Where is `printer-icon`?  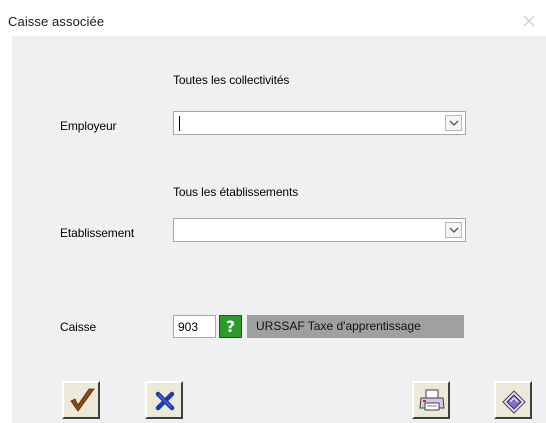 printer-icon is located at coordinates (432, 400).